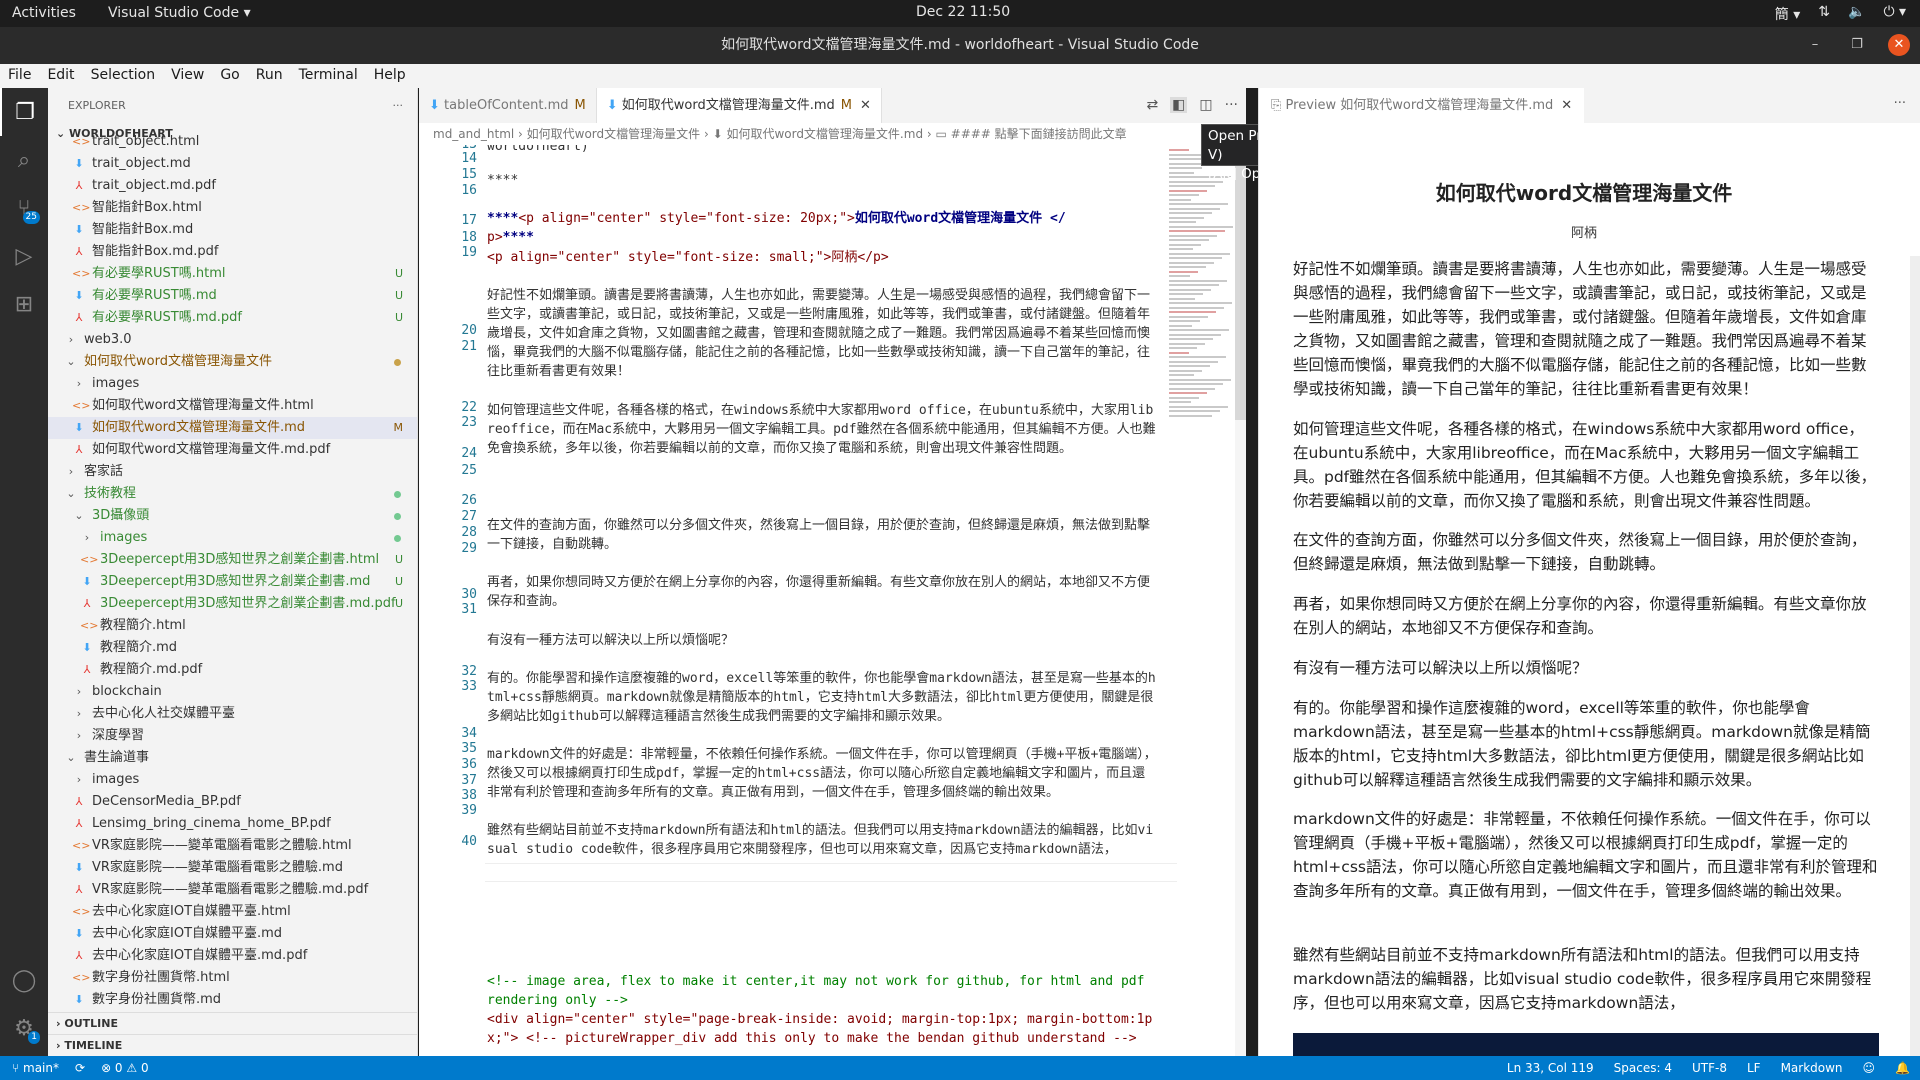 This screenshot has height=1080, width=1920. What do you see at coordinates (232, 802) in the screenshot?
I see `tree-file: ⅄ DeCensorMedia_BP.pdf` at bounding box center [232, 802].